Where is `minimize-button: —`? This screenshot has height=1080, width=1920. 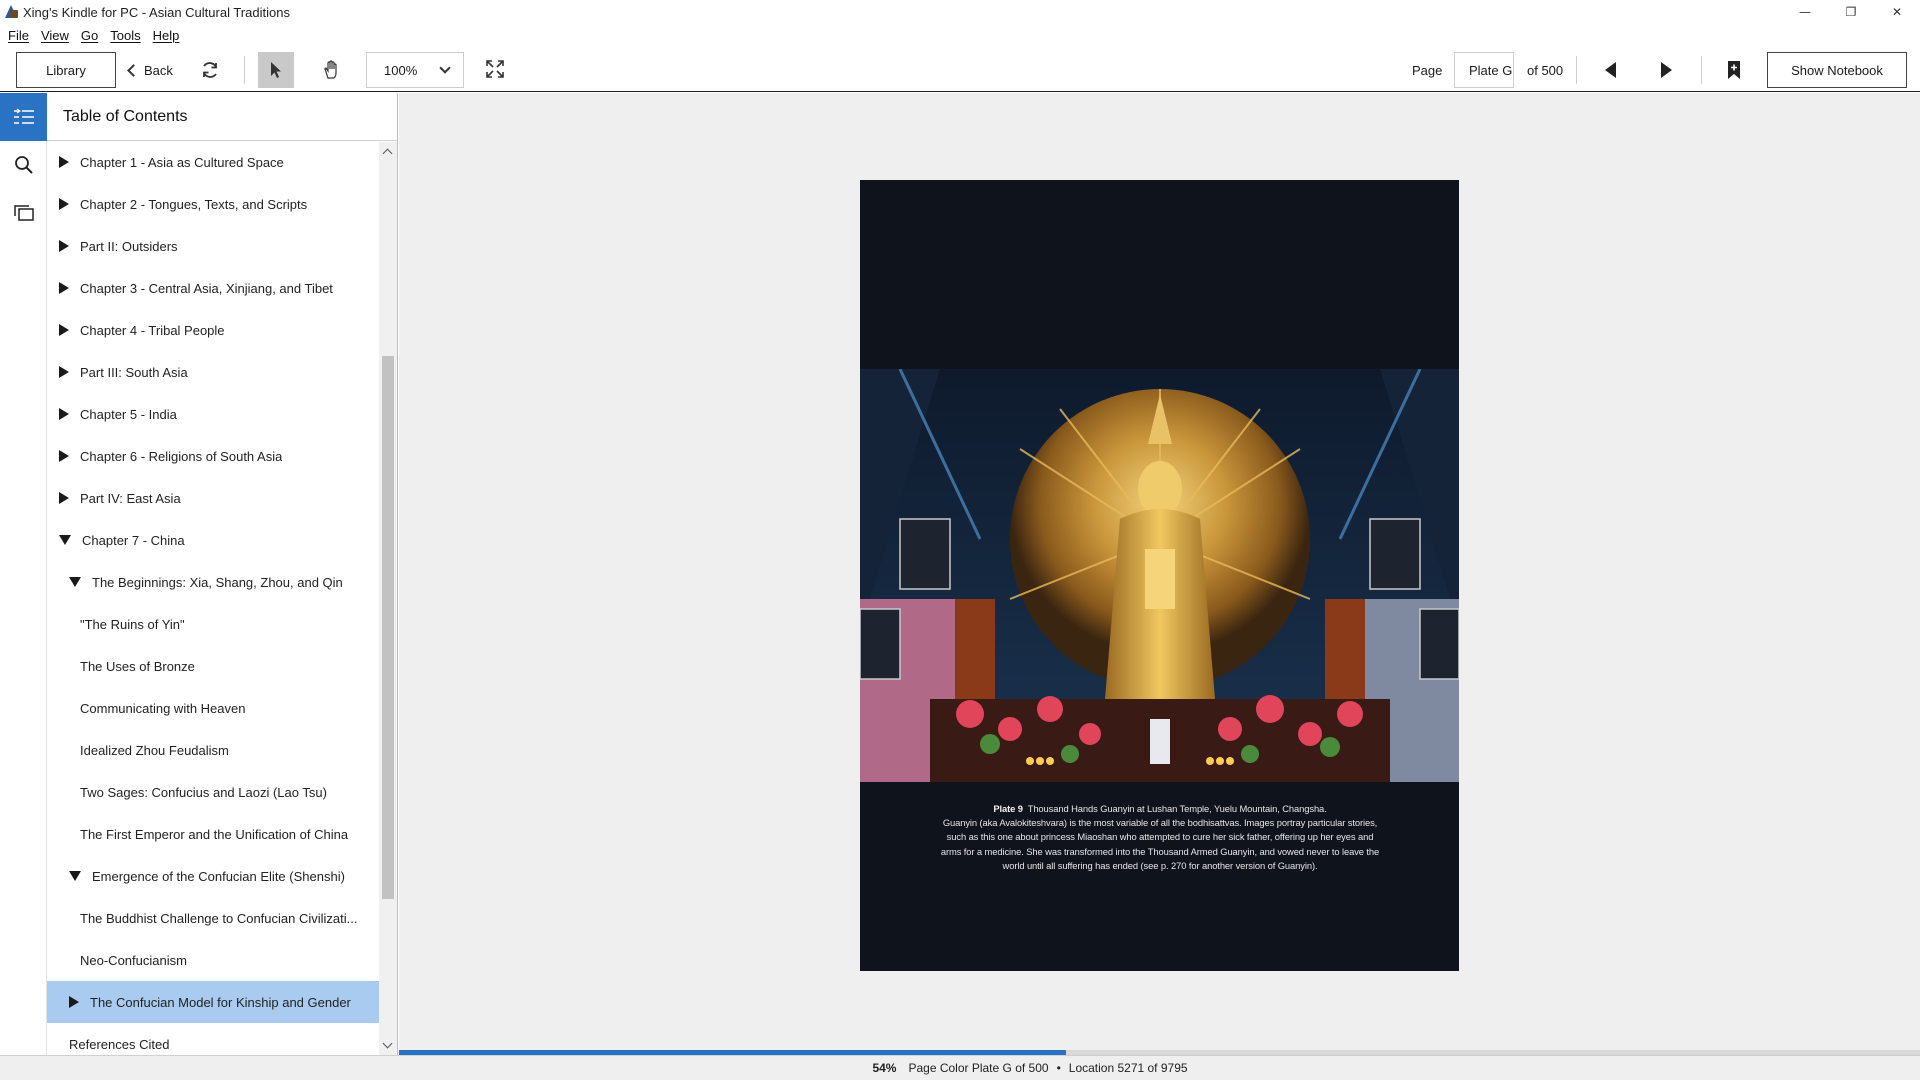 minimize-button: — is located at coordinates (1805, 12).